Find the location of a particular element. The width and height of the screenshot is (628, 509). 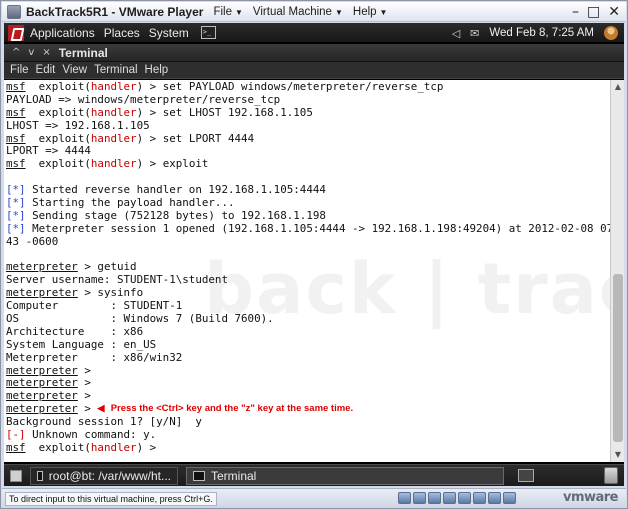

terminal-line: msf exploit(handler) > is located at coordinates (308, 447).